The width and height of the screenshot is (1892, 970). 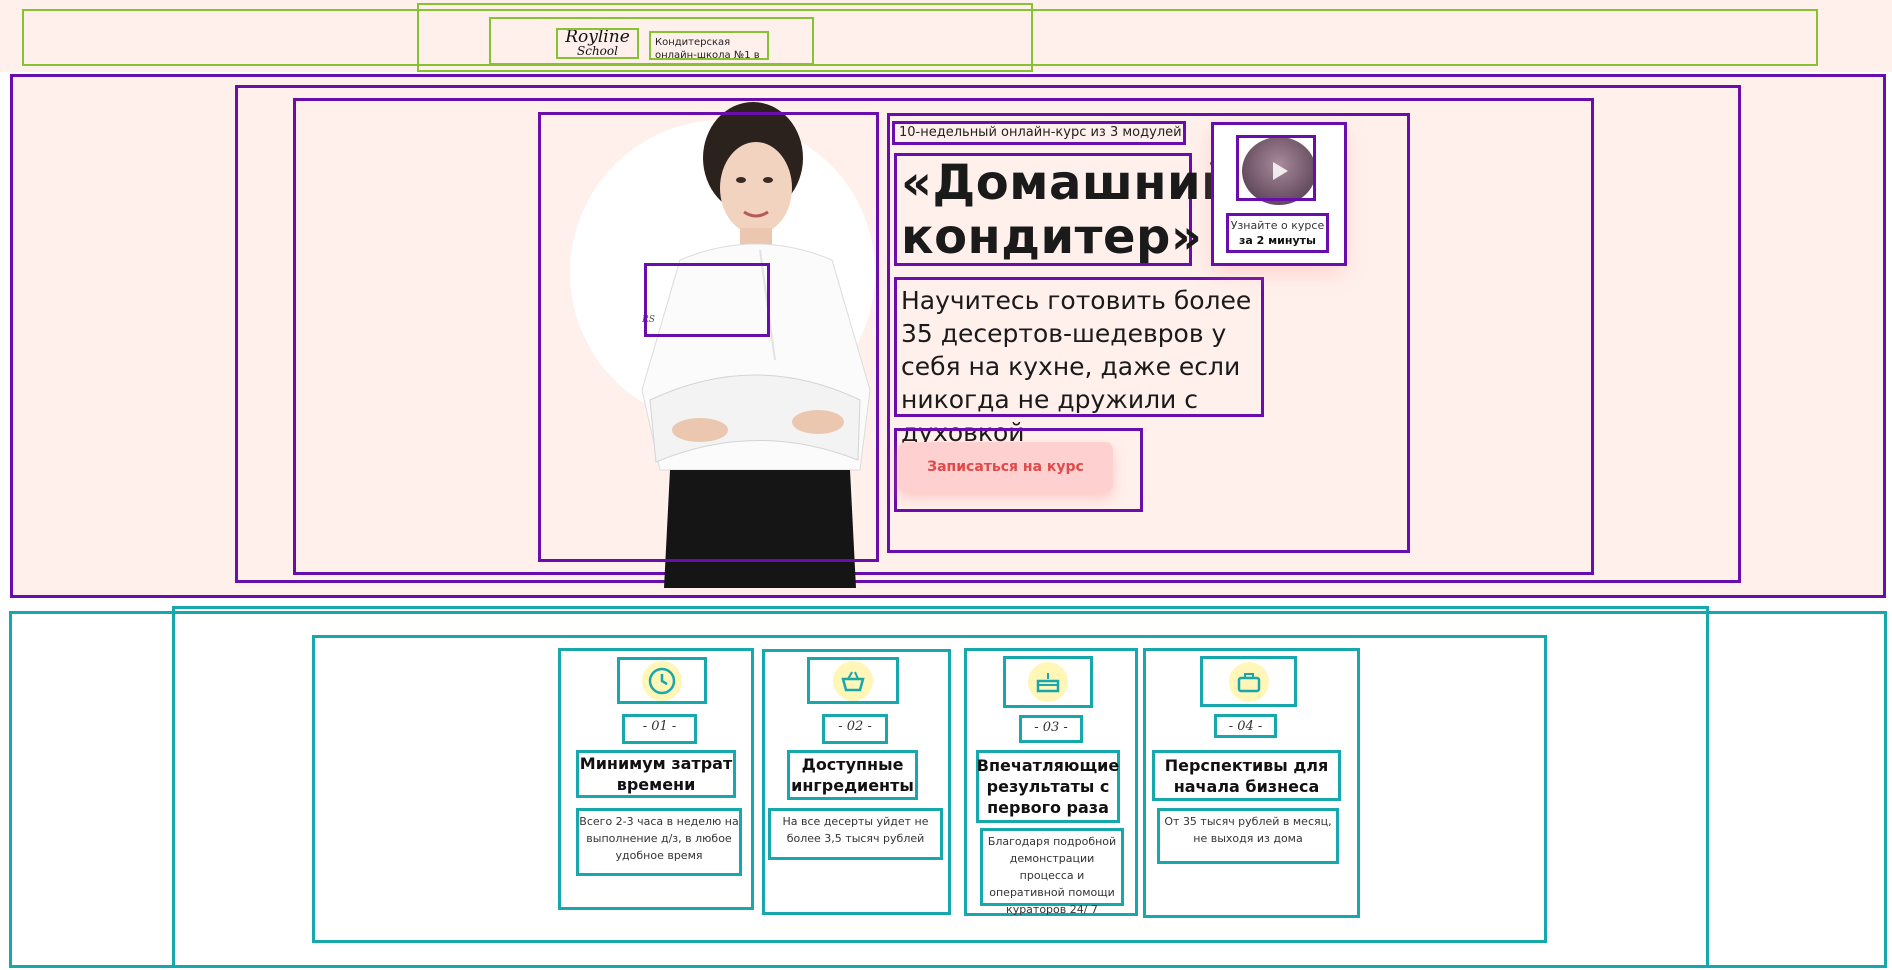 I want to click on course-kicker: 10-недельный онлайн-курс из 3 модулей, so click(x=1039, y=133).